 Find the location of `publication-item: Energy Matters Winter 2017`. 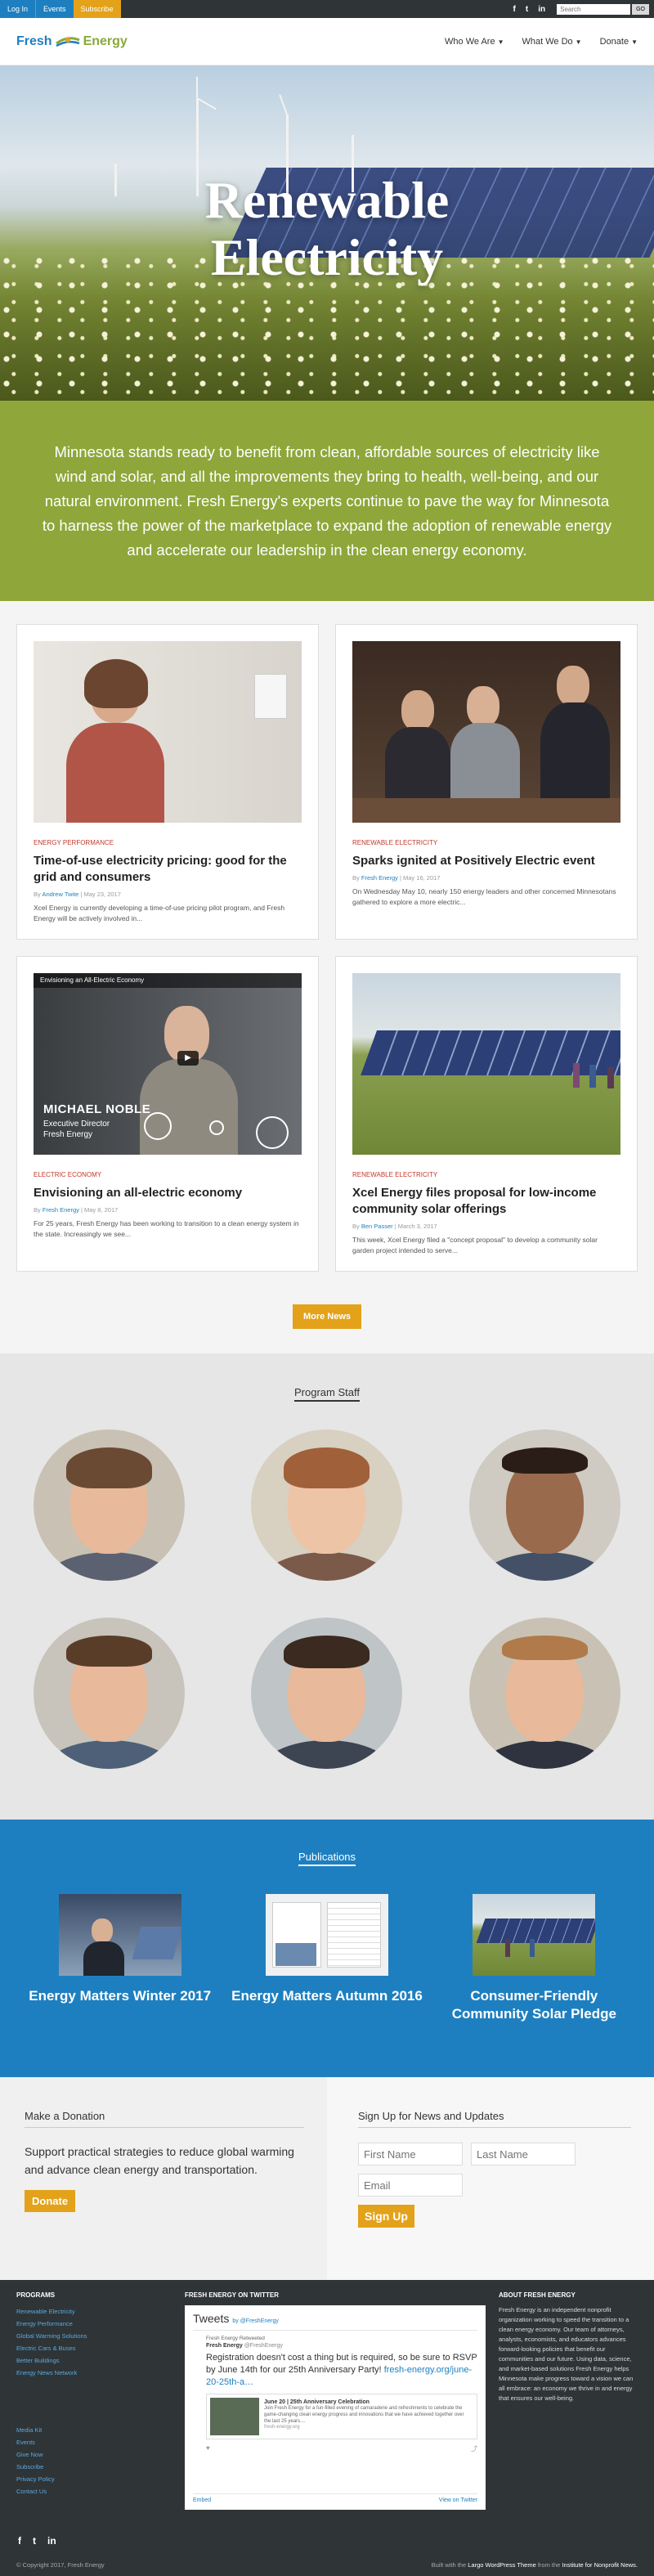

publication-item: Energy Matters Winter 2017 is located at coordinates (119, 1959).